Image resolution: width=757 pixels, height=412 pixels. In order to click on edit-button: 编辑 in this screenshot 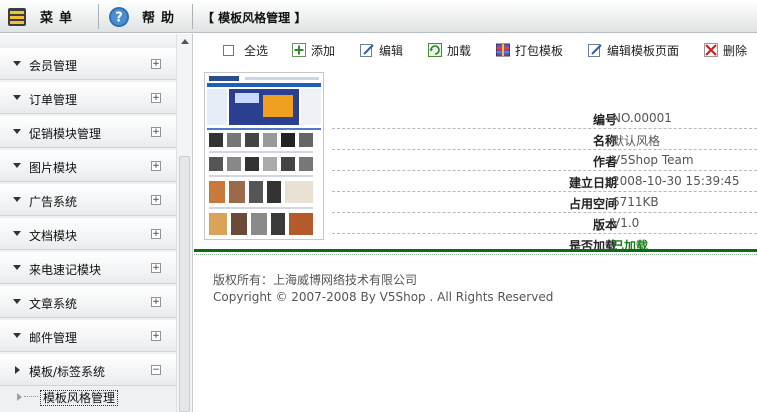, I will do `click(381, 50)`.